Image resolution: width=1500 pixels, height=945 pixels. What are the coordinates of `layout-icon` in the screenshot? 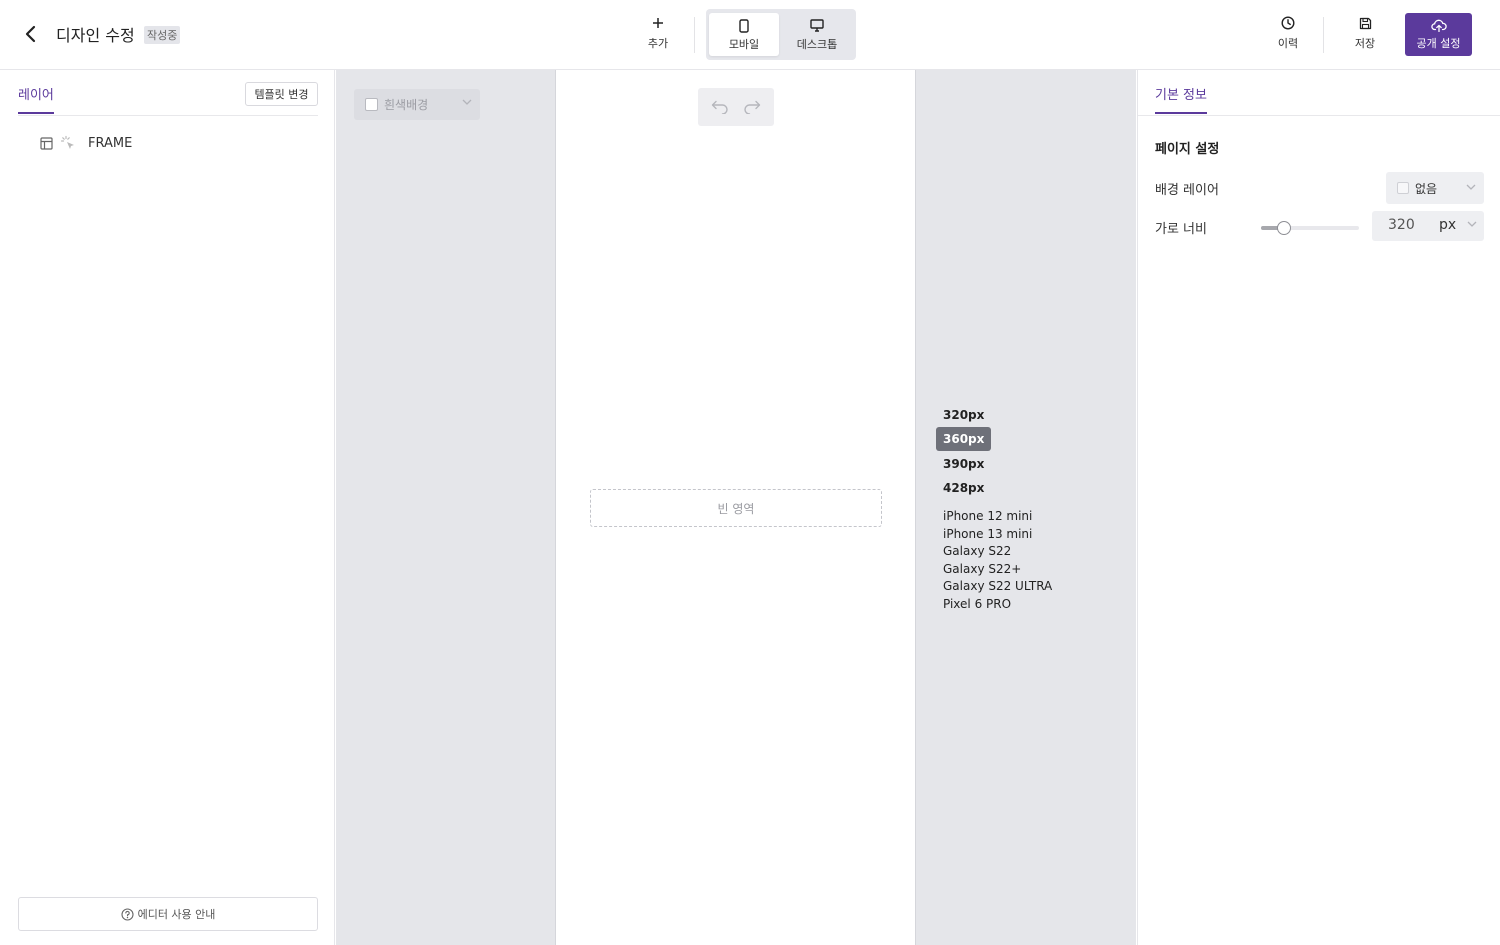 It's located at (46, 143).